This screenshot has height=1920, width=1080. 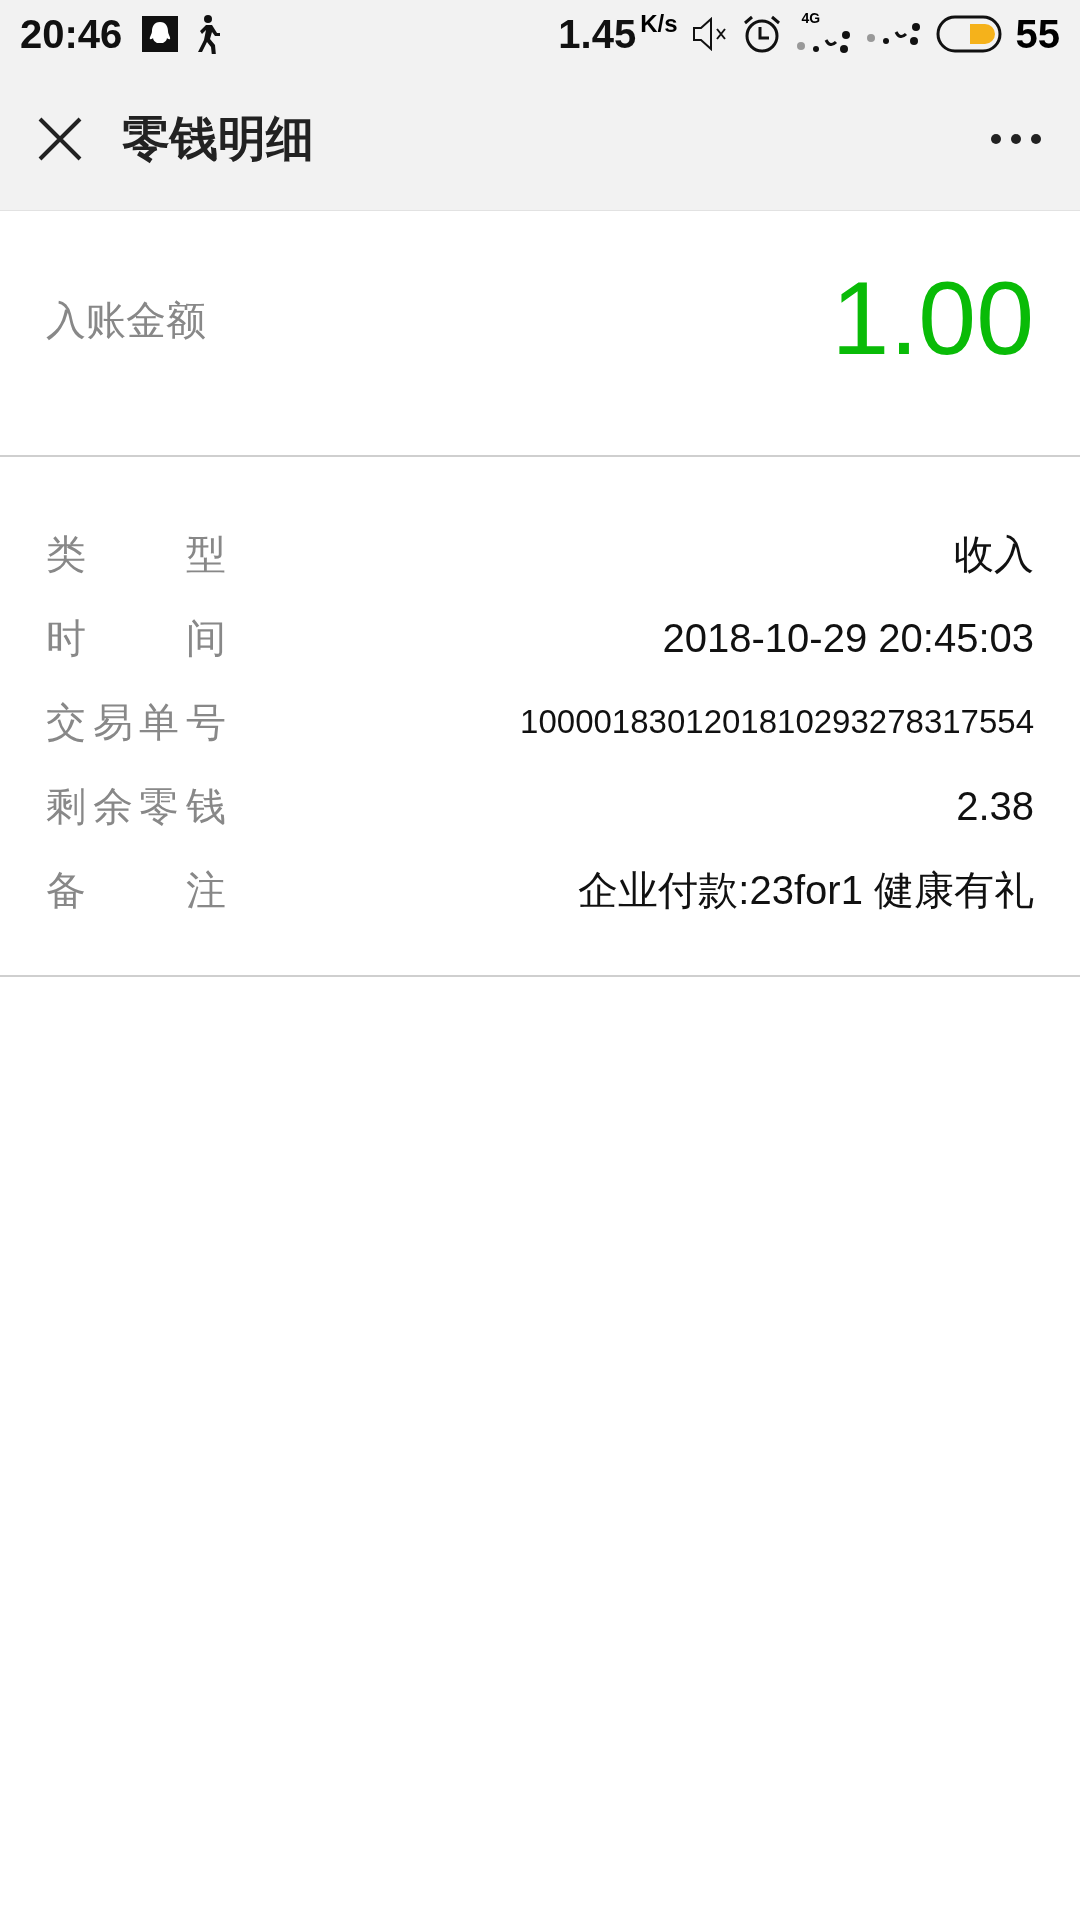 I want to click on close-button, so click(x=60, y=139).